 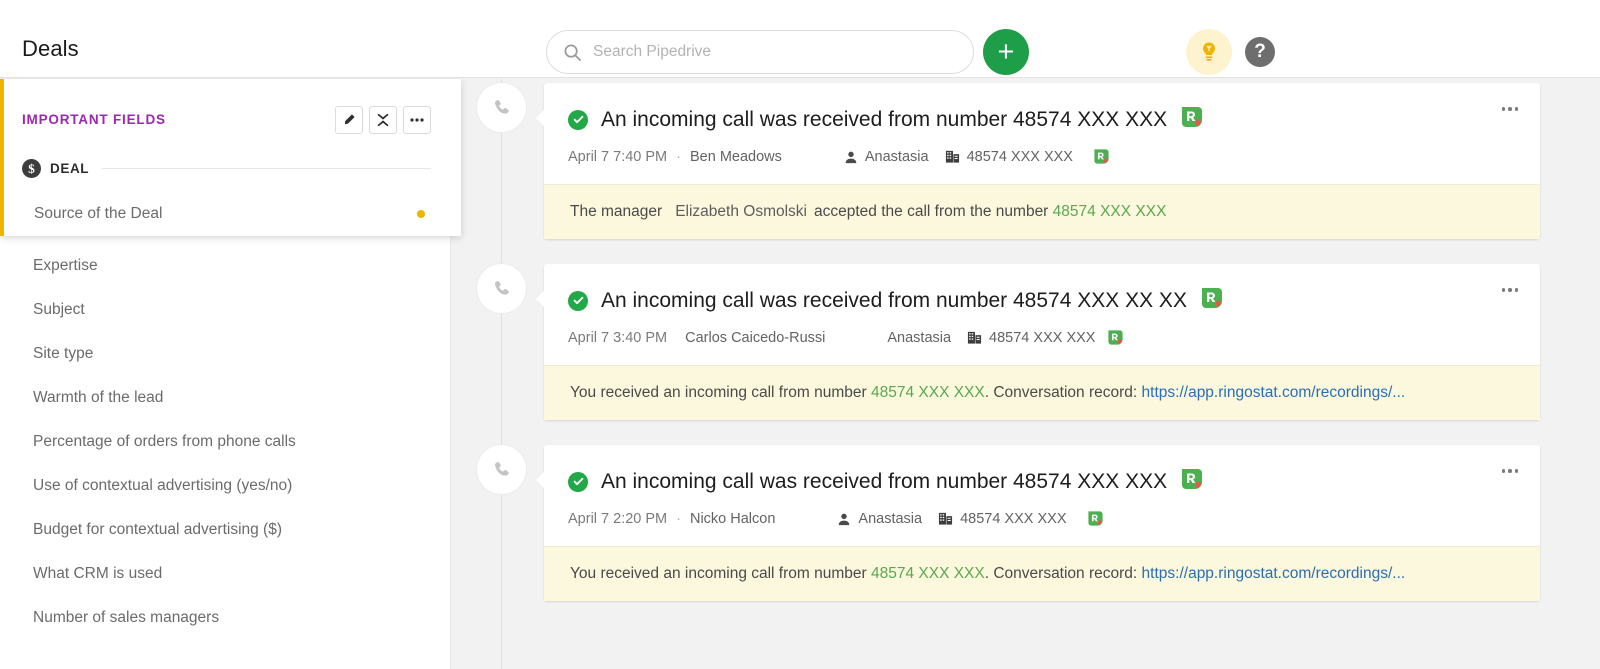 I want to click on tips-button, so click(x=1209, y=52).